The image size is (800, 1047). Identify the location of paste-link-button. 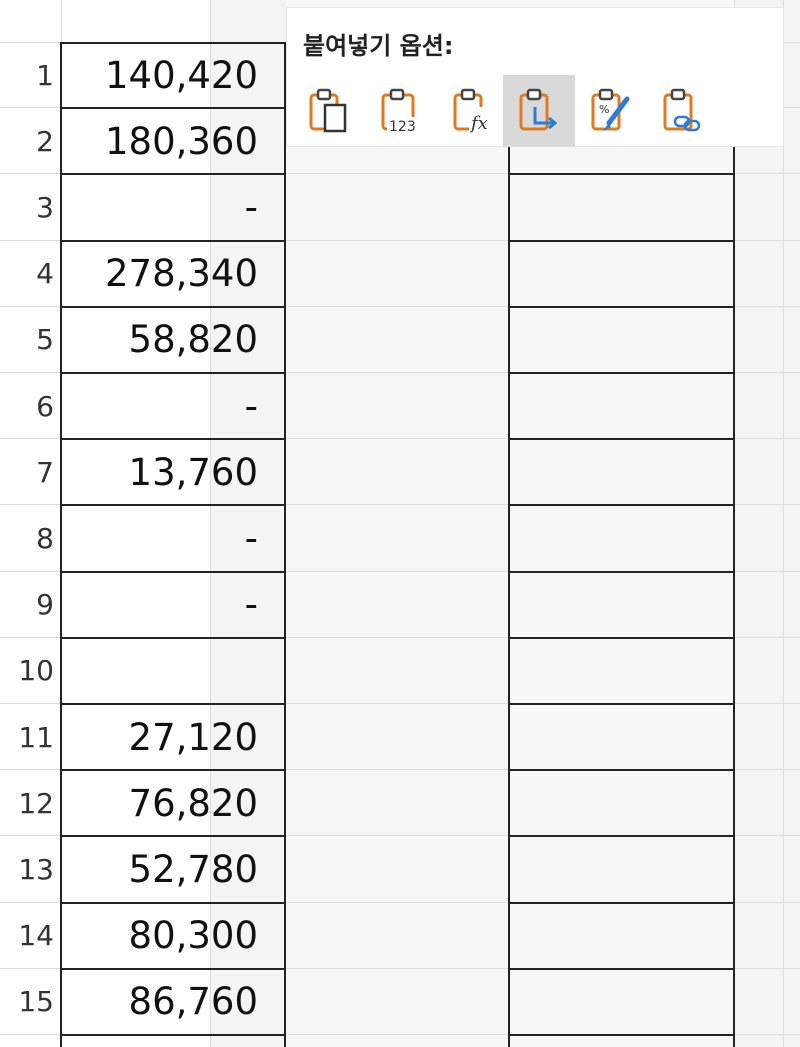
(683, 111).